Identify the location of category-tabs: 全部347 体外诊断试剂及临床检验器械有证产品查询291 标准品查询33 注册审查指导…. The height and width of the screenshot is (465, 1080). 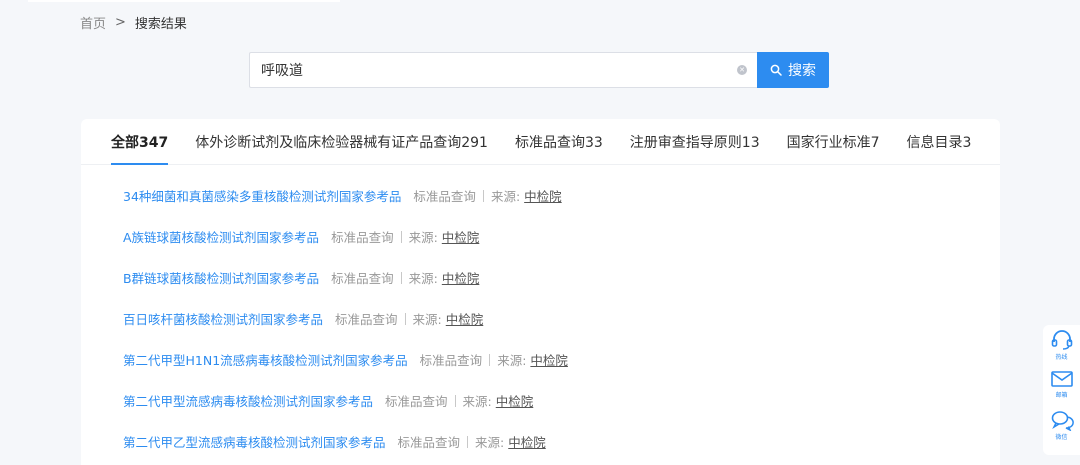
(540, 142).